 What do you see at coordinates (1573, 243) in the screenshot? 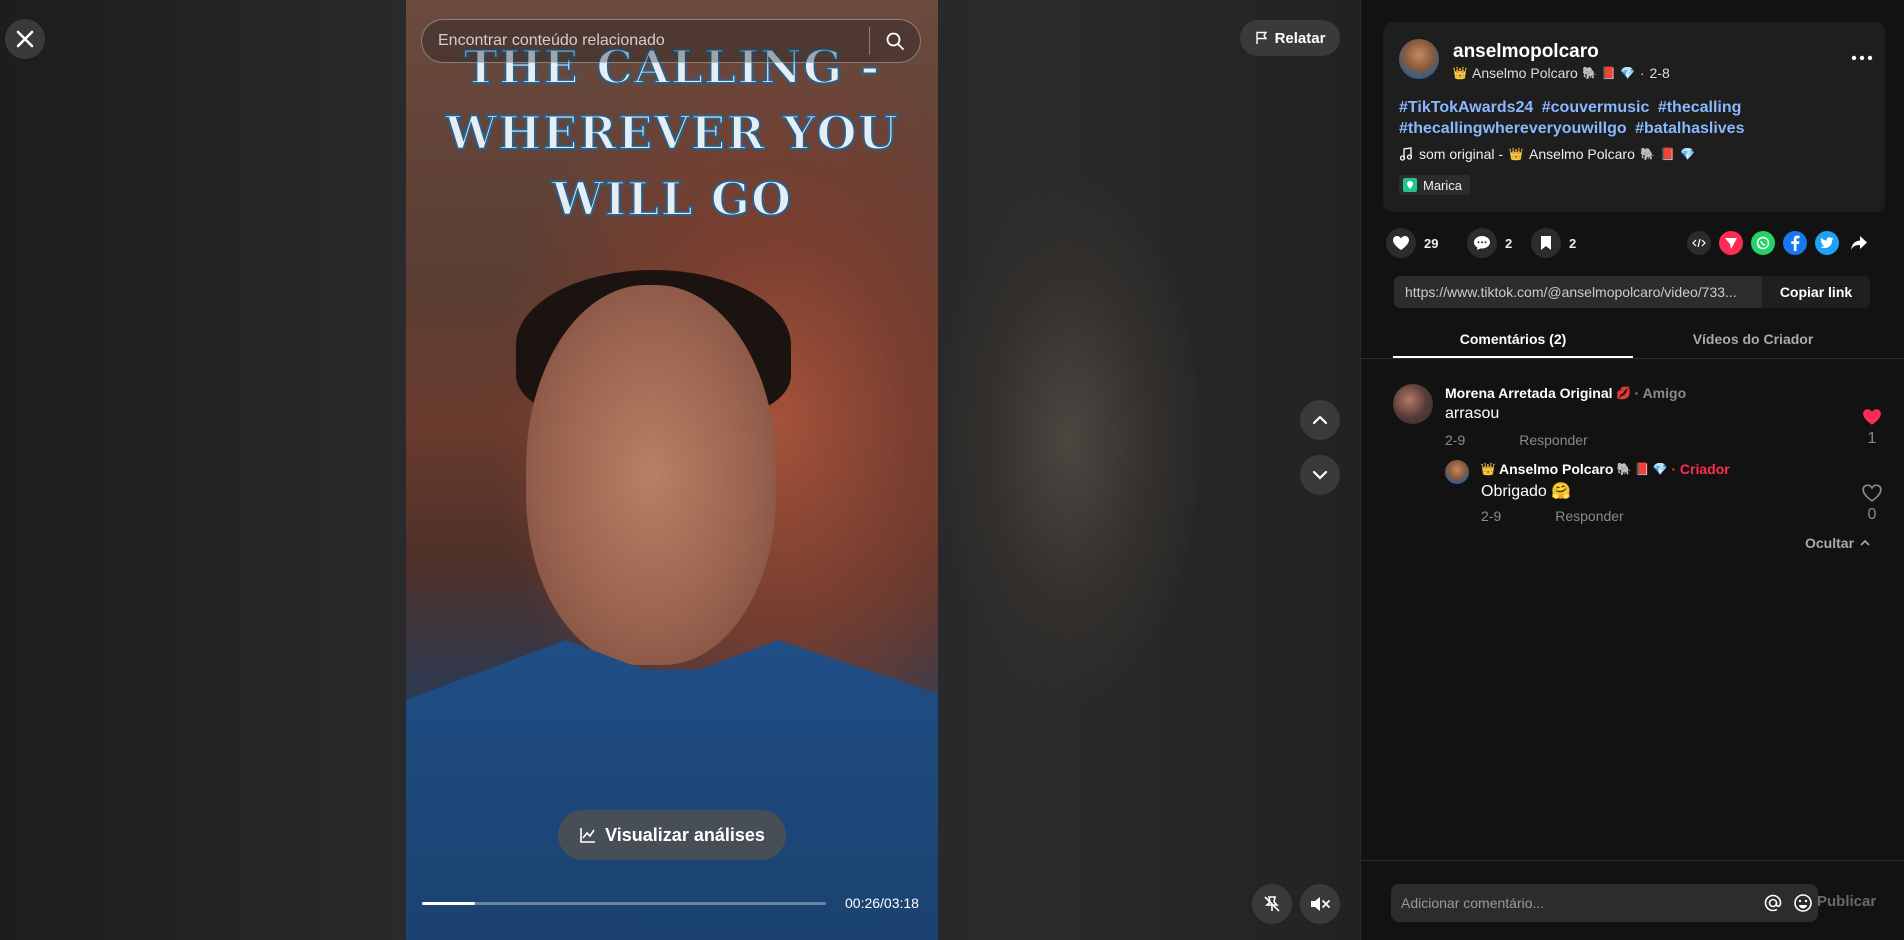
I see `save-count: 2` at bounding box center [1573, 243].